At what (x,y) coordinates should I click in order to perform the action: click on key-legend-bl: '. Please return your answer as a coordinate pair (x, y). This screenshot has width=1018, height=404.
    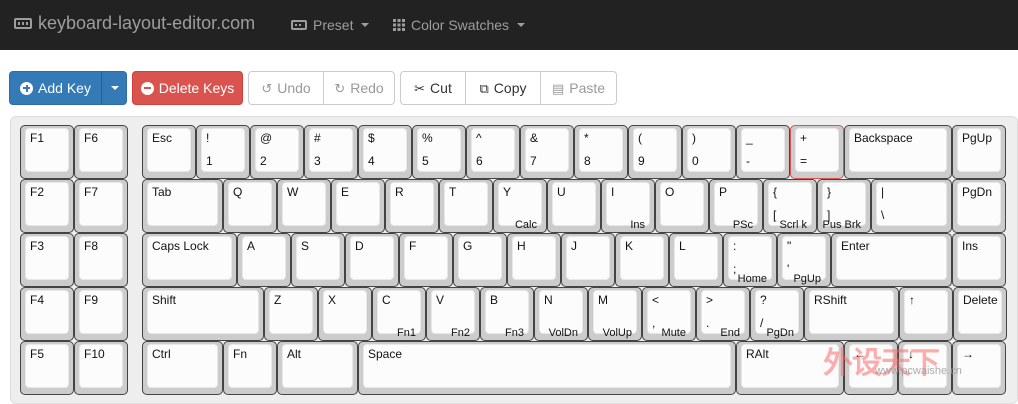
    Looking at the image, I should click on (788, 269).